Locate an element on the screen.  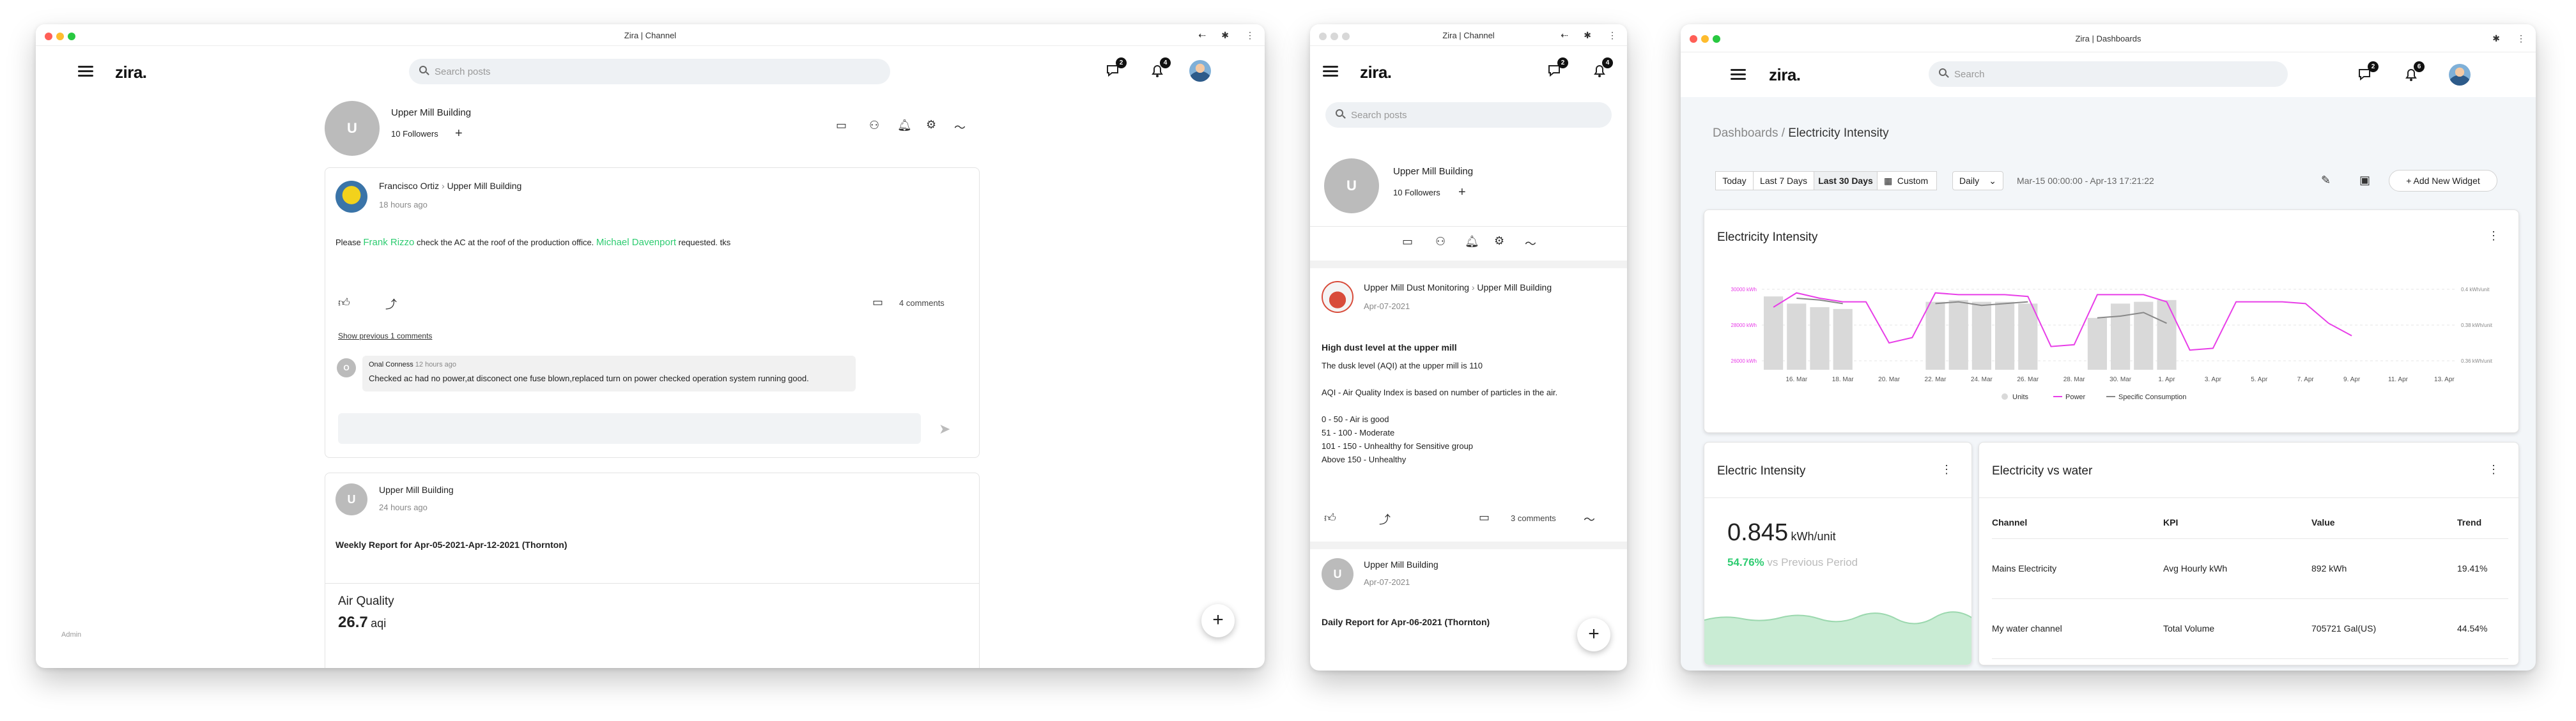
kpi-comparison: vs Previous Period is located at coordinates (1812, 562).